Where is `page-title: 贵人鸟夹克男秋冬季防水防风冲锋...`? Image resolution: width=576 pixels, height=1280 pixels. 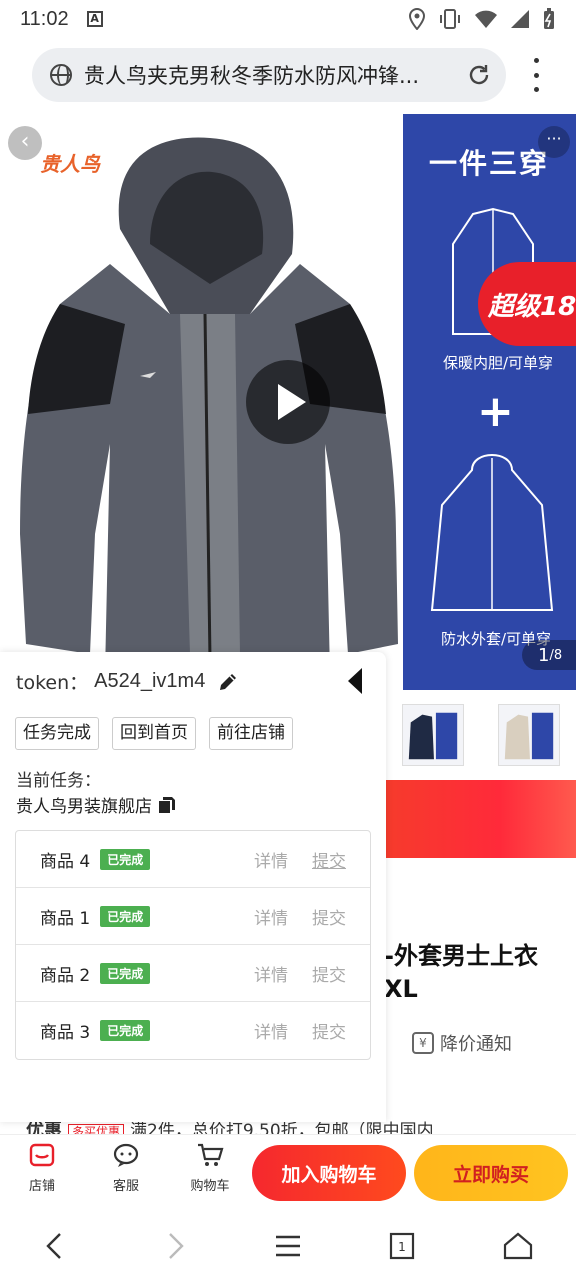 page-title: 贵人鸟夹克男秋冬季防水防风冲锋... is located at coordinates (252, 76).